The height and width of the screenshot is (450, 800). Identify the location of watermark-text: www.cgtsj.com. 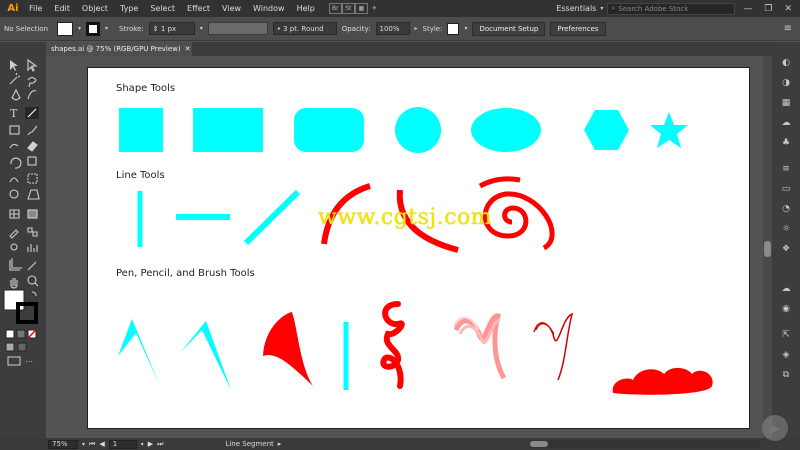
(405, 217).